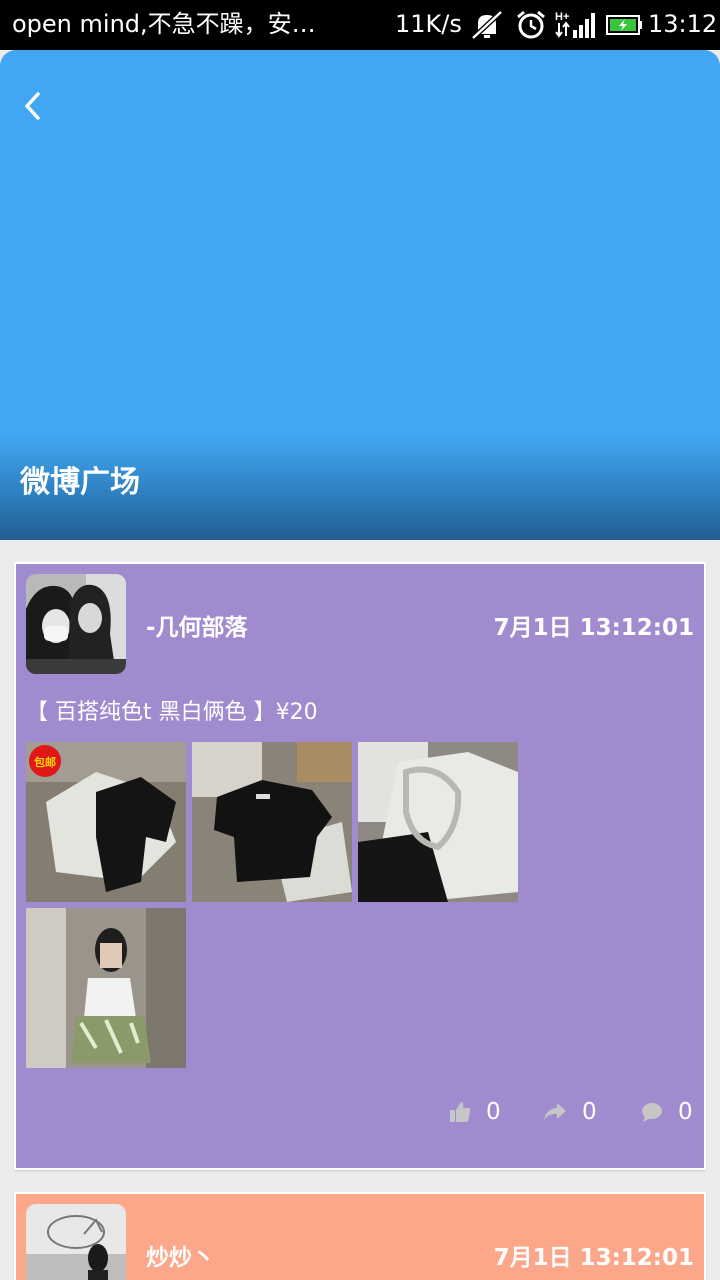 The height and width of the screenshot is (1280, 720). What do you see at coordinates (685, 1112) in the screenshot?
I see `comment-count: 0` at bounding box center [685, 1112].